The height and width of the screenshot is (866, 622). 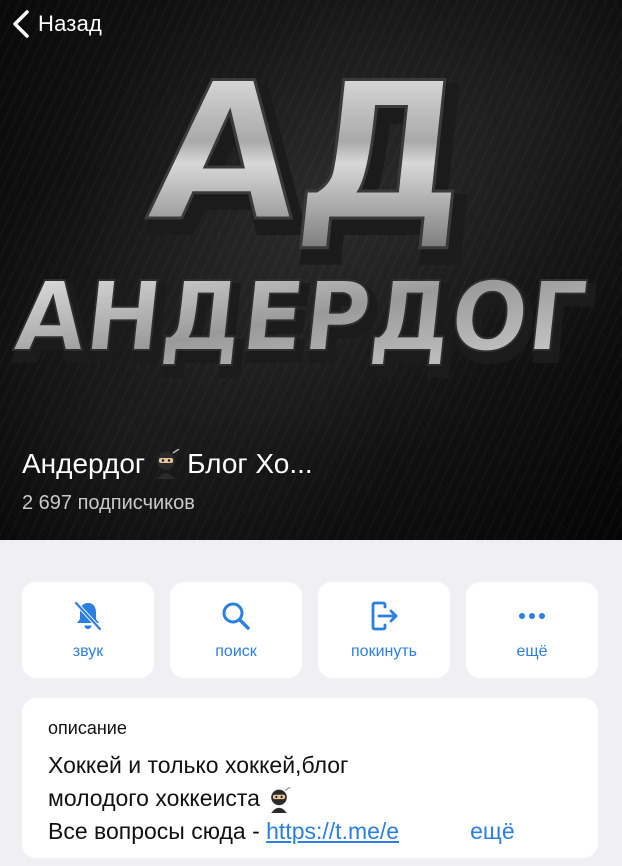 I want to click on search-label: поиск, so click(x=236, y=651).